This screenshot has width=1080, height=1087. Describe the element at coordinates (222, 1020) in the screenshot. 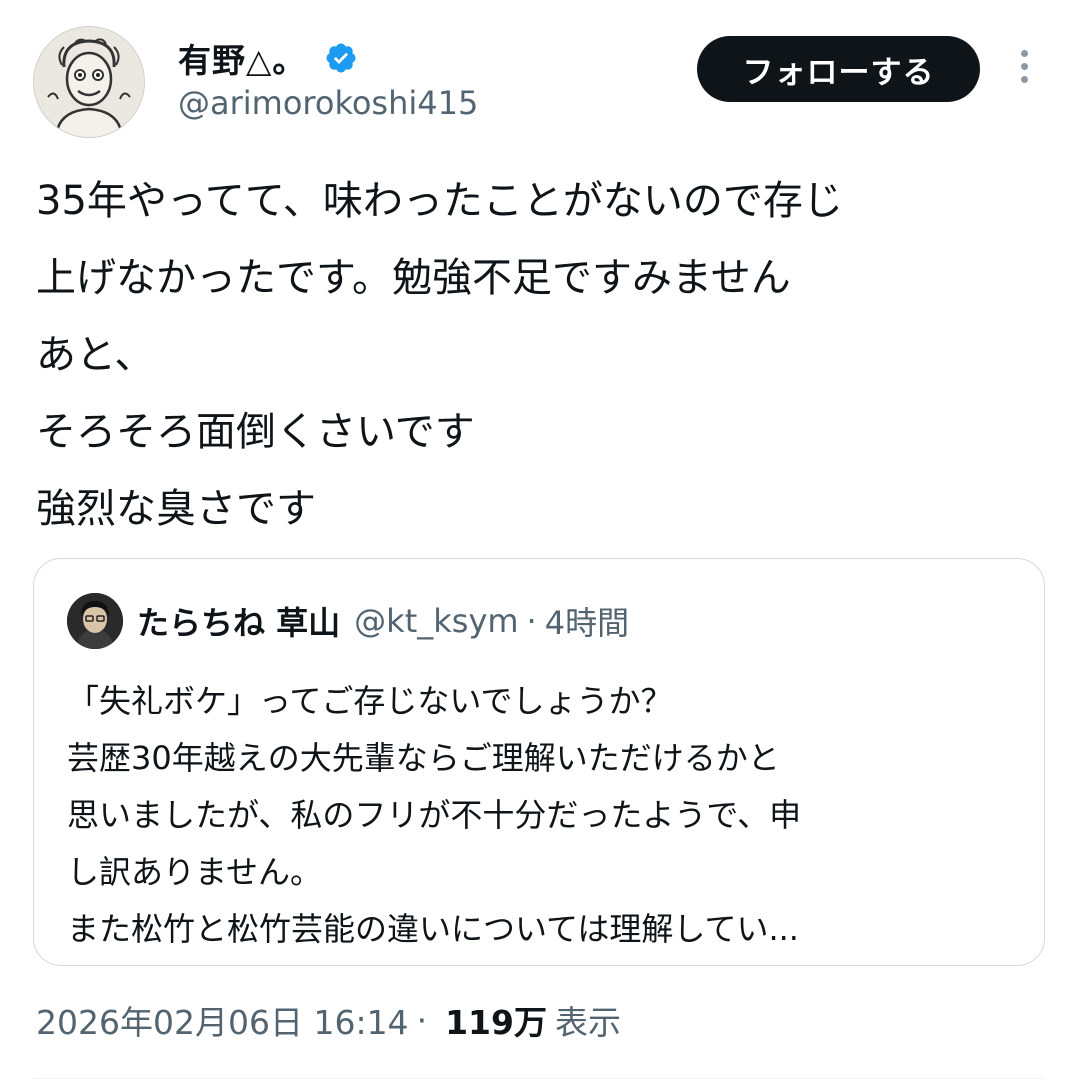

I see `tweet-datetime: 2026年02月06日 16:14` at that location.